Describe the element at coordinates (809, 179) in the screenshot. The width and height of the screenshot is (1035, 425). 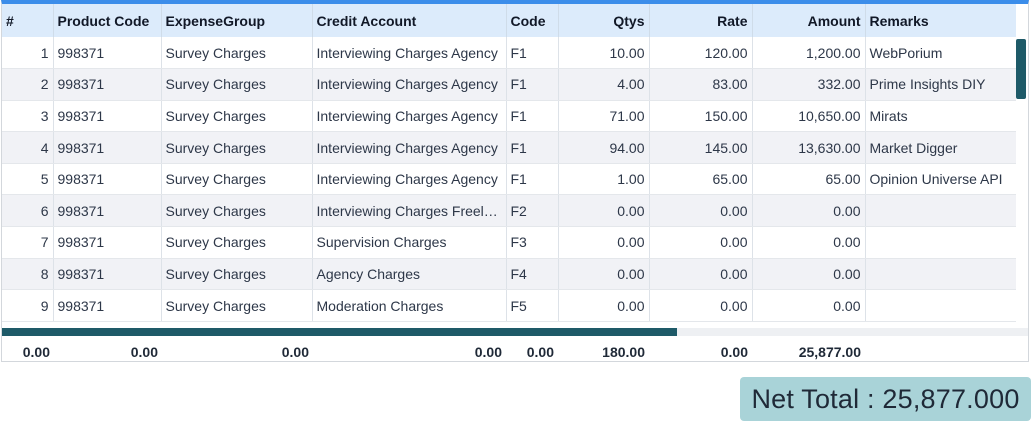
I see `cell-amount: 65.00` at that location.